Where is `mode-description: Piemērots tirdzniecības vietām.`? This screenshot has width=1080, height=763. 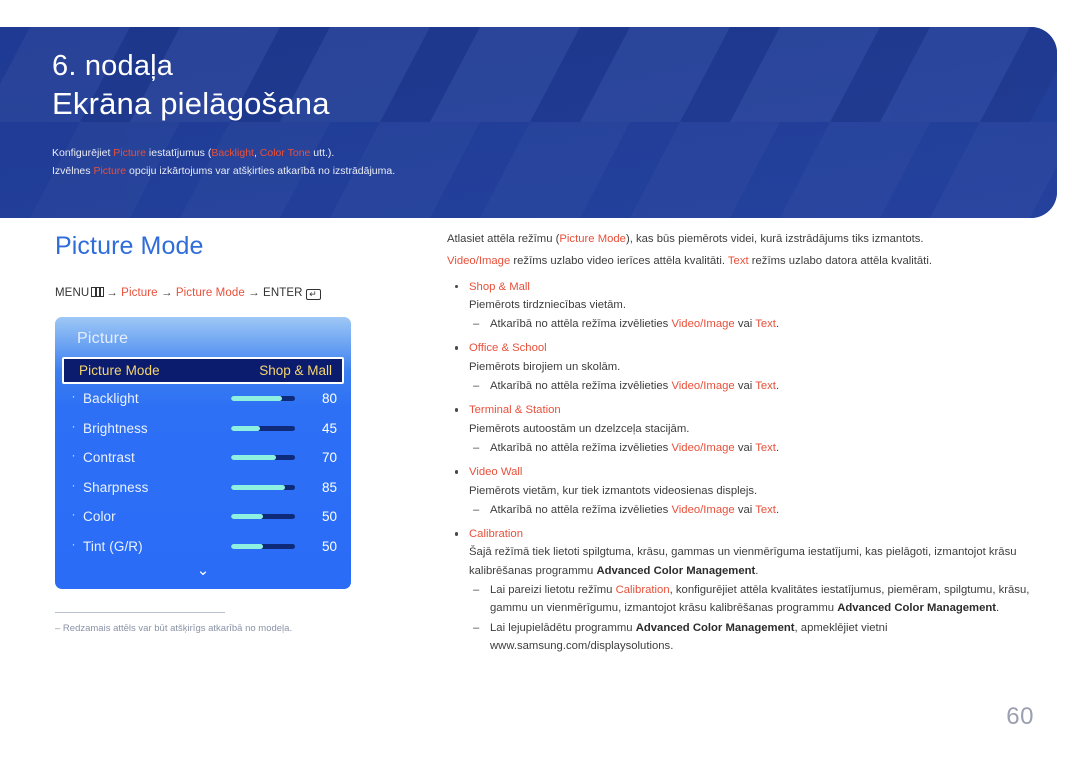 mode-description: Piemērots tirdzniecības vietām. is located at coordinates (547, 304).